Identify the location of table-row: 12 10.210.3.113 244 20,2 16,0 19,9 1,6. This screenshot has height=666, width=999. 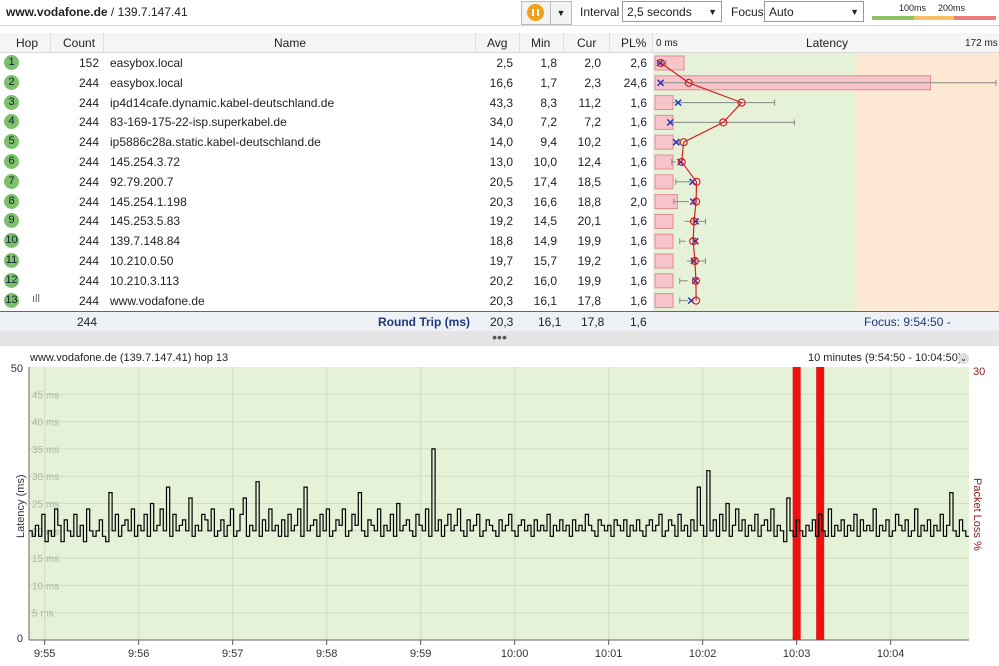
(326, 281).